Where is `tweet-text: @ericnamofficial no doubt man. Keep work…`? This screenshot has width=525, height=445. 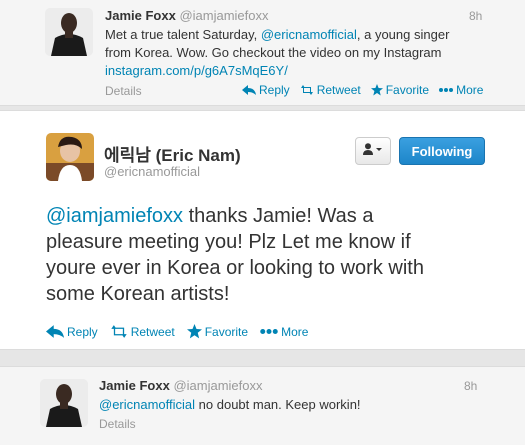 tweet-text: @ericnamofficial no doubt man. Keep work… is located at coordinates (230, 404).